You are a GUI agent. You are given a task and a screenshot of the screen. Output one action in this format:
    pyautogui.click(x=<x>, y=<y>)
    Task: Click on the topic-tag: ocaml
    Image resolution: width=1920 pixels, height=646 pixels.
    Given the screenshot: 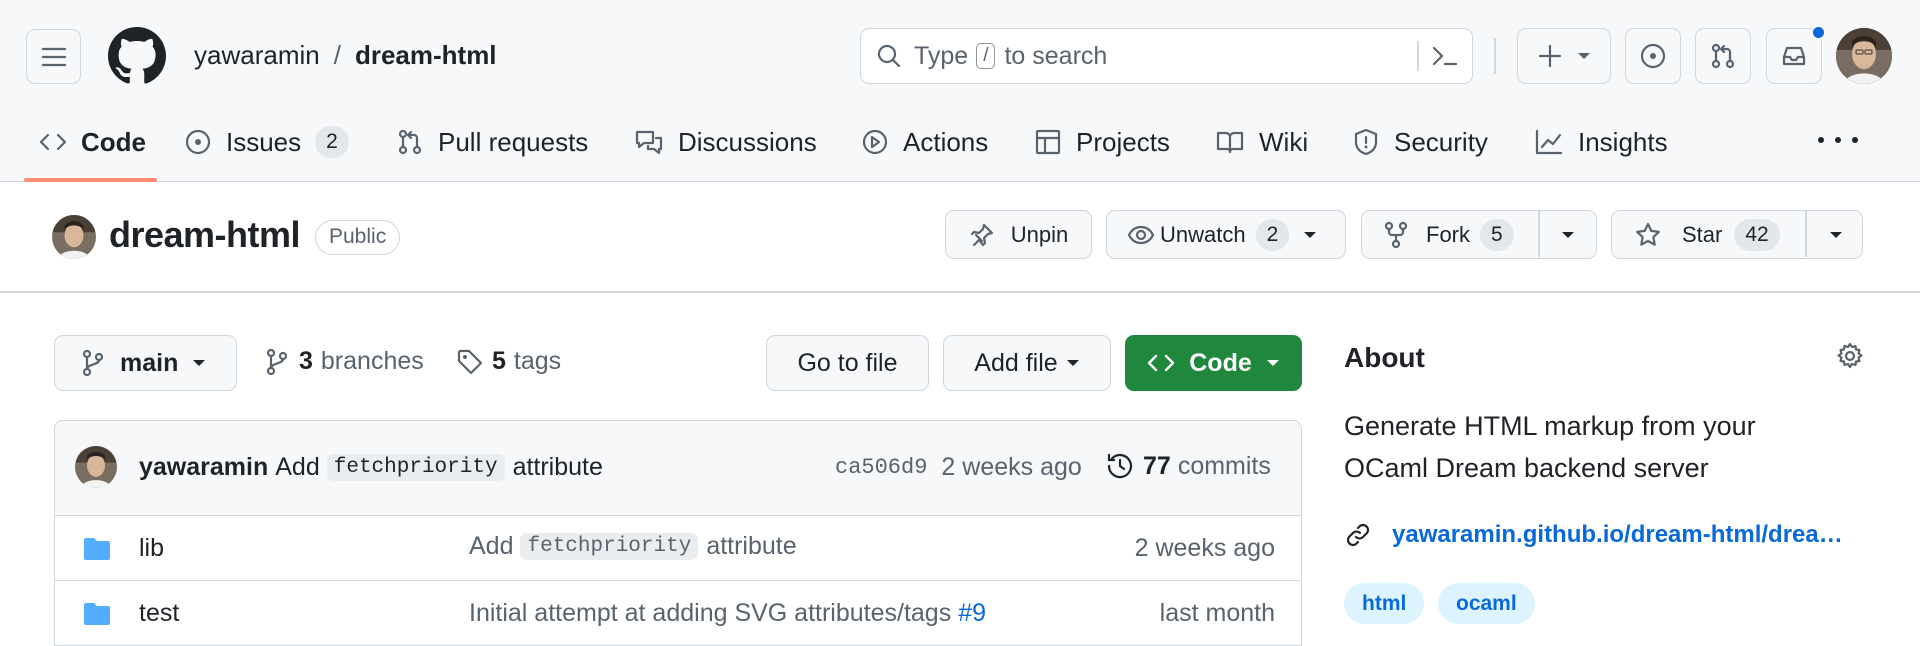 What is the action you would take?
    pyautogui.click(x=1486, y=603)
    